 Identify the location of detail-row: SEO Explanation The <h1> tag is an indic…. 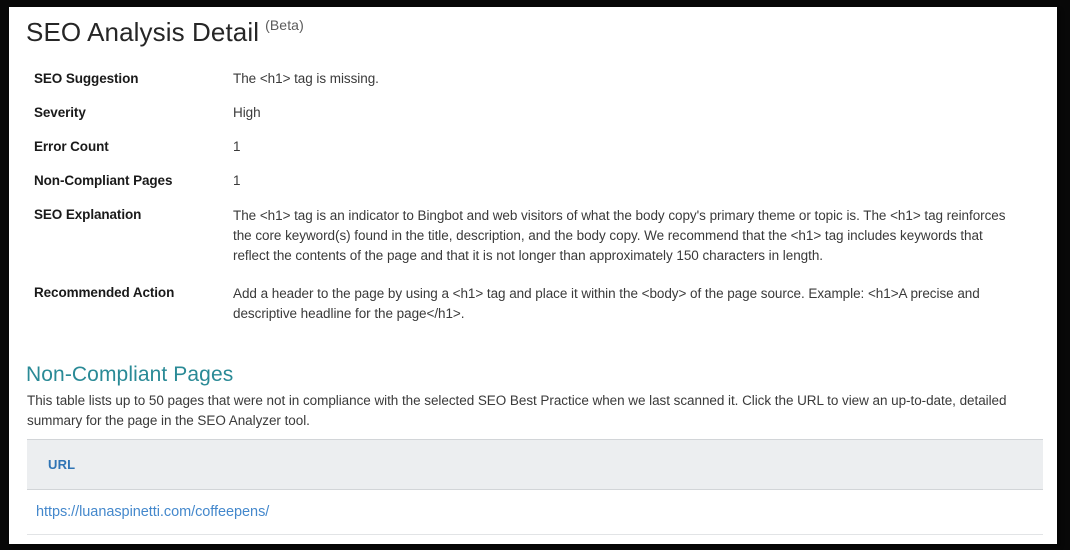
(533, 236).